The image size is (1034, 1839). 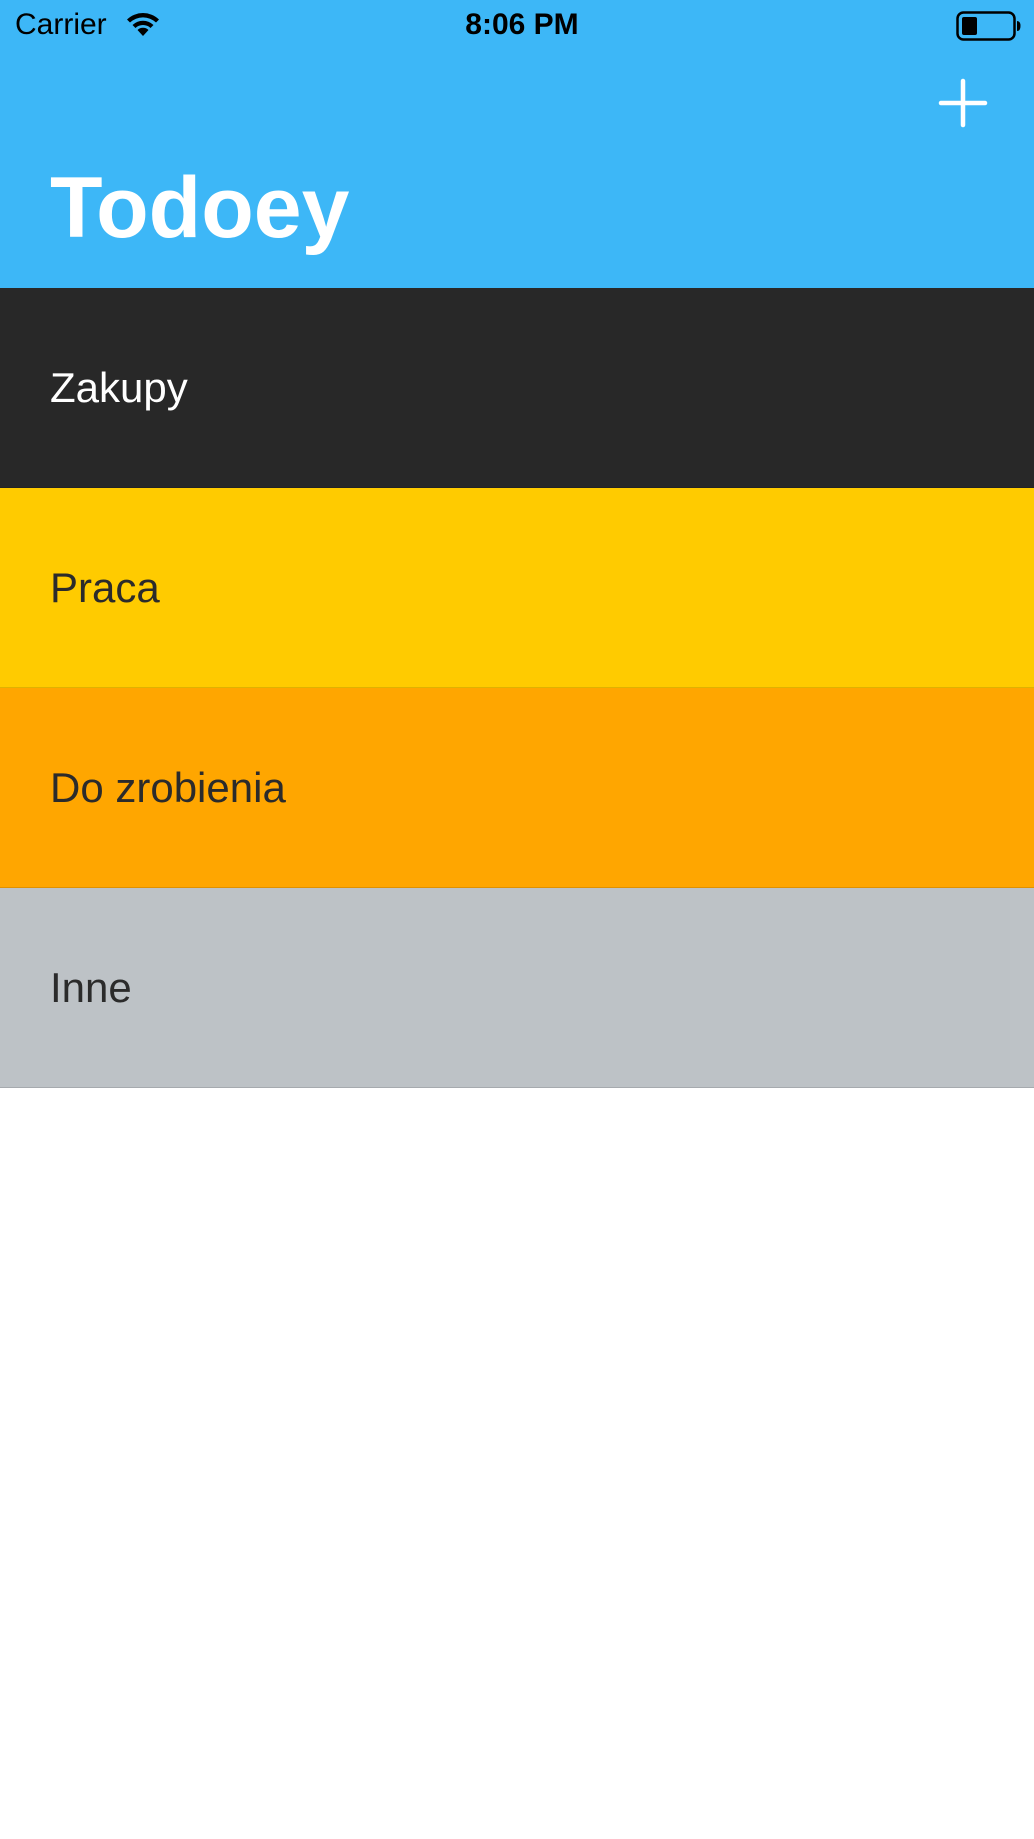 I want to click on status-time: 8:06 PM, so click(x=522, y=24).